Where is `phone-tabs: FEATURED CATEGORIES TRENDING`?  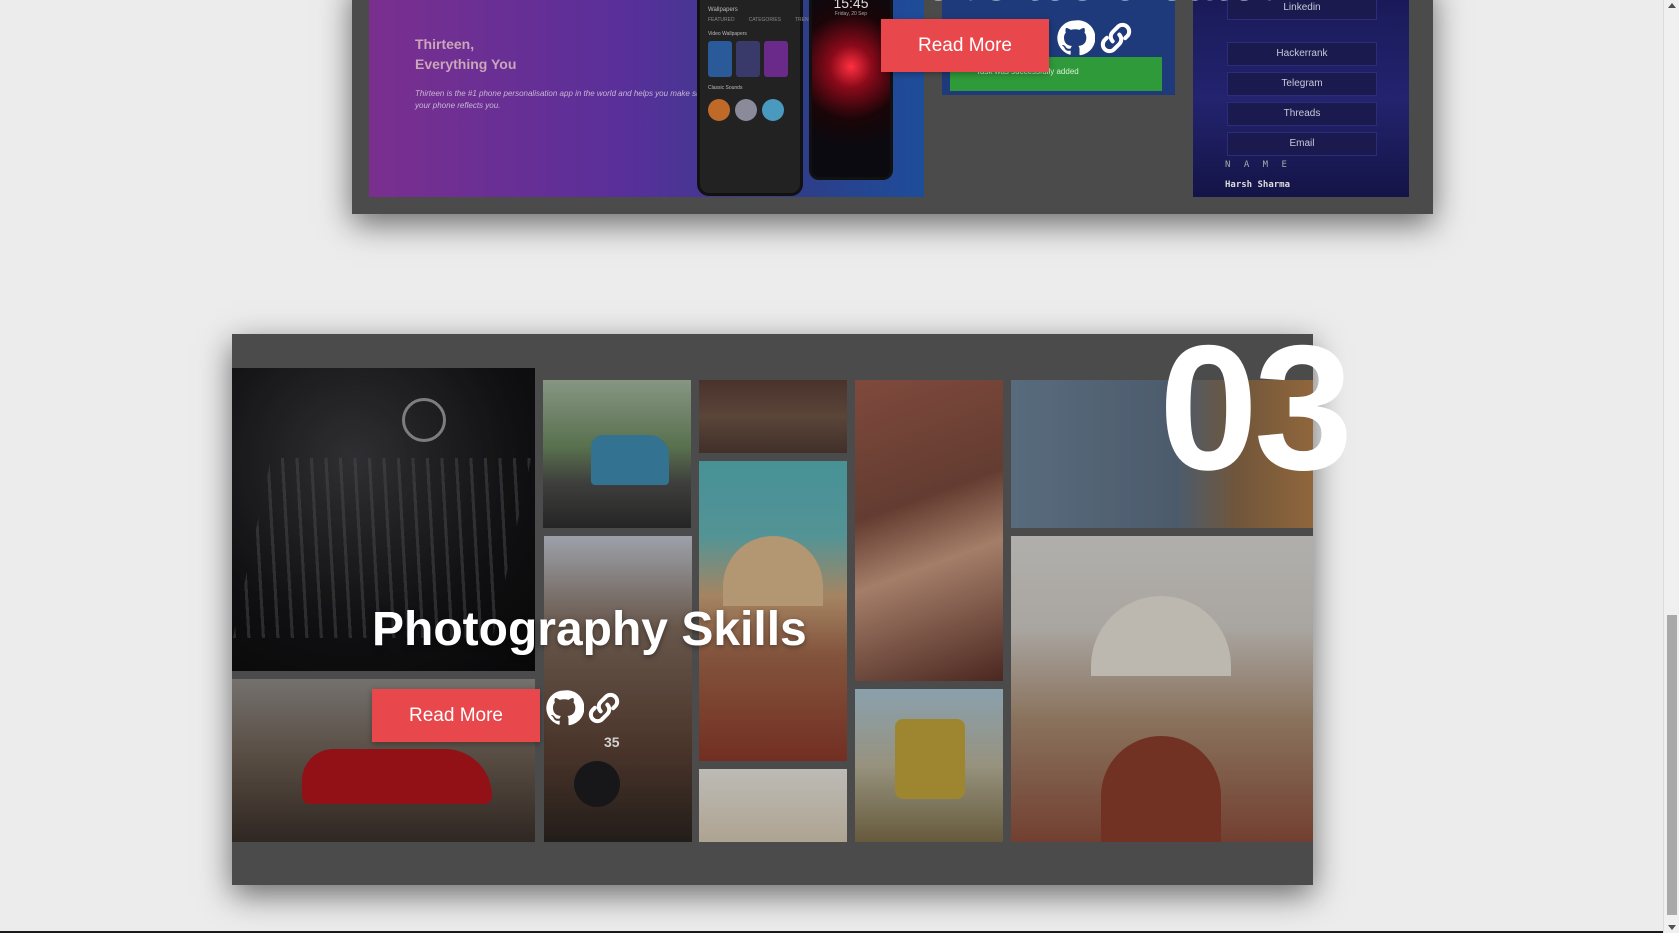
phone-tabs: FEATURED CATEGORIES TRENDING is located at coordinates (760, 20).